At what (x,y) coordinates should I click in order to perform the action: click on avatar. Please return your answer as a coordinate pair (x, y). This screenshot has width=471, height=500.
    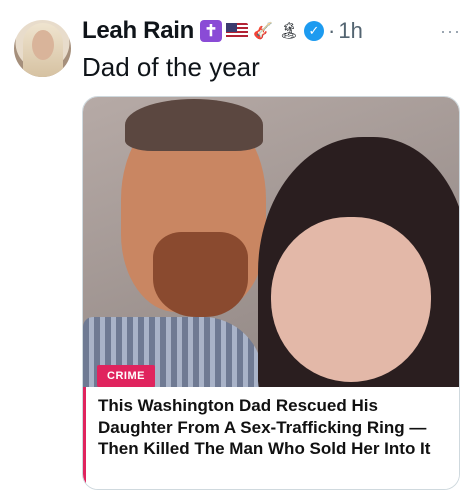
    Looking at the image, I should click on (42, 48).